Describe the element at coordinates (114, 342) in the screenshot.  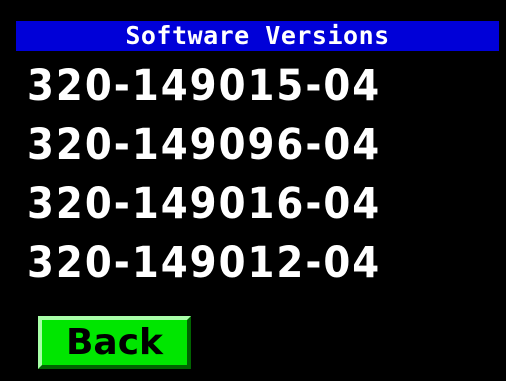
I see `back-button: Back` at that location.